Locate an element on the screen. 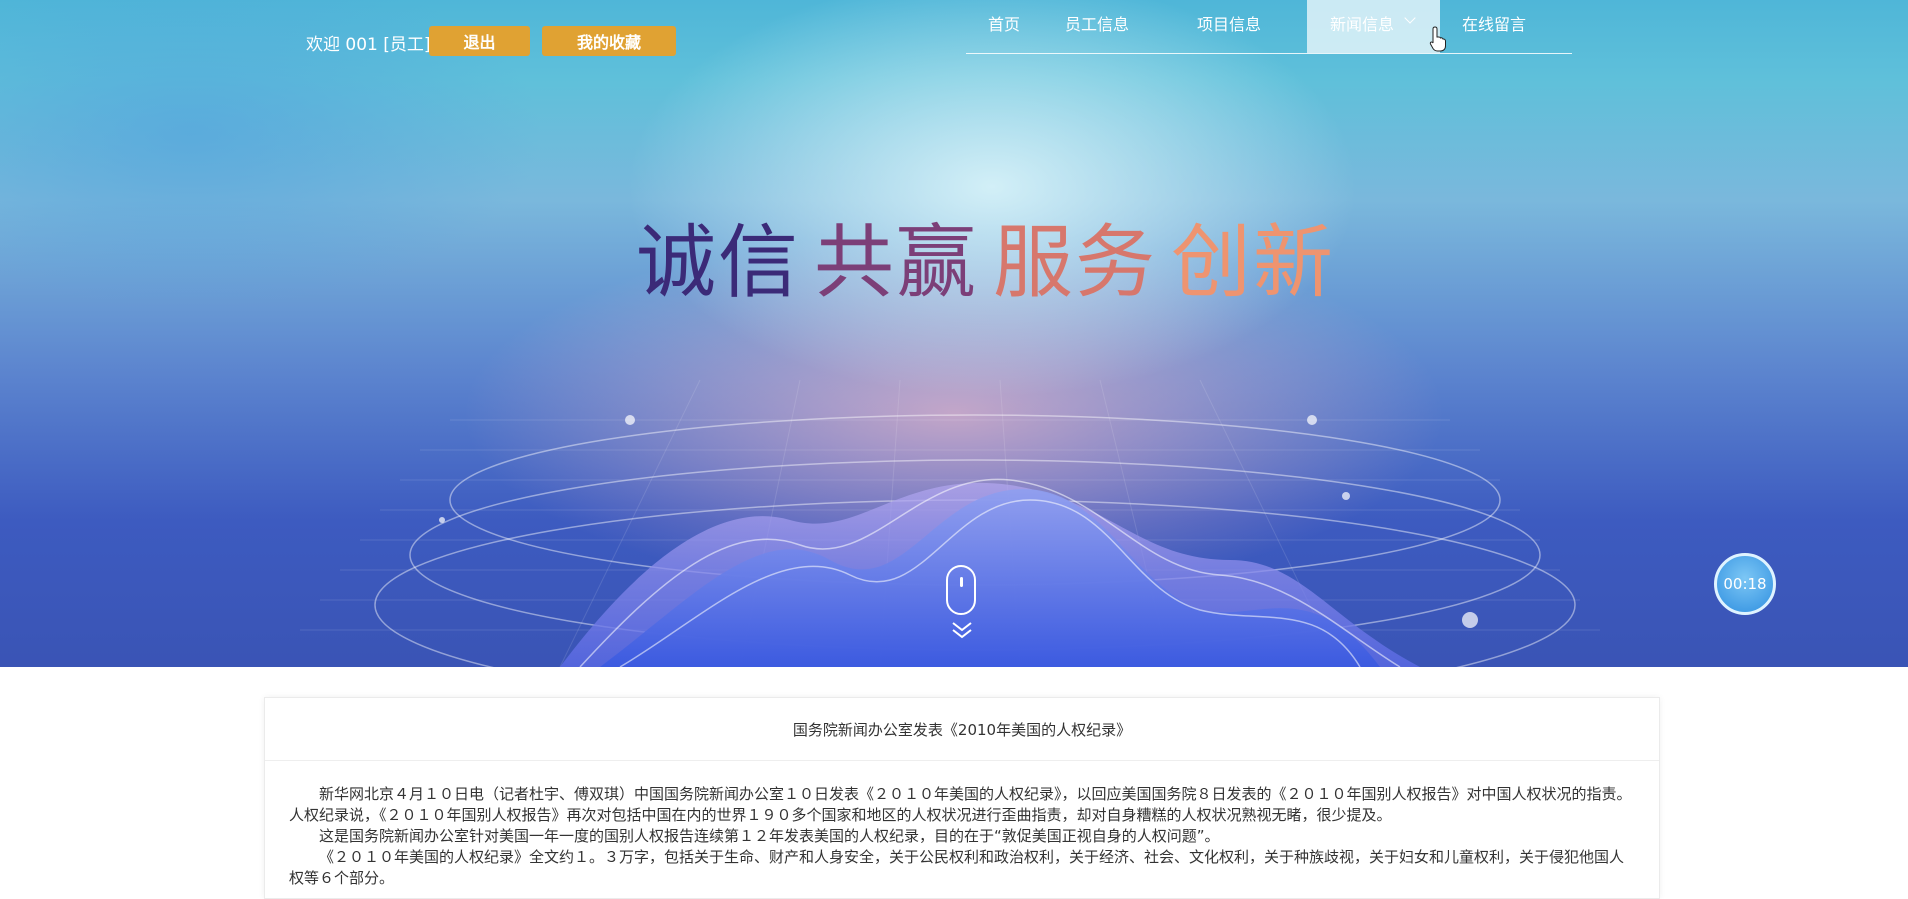 The image size is (1908, 899). countdown-timer: 00:18 is located at coordinates (1745, 584).